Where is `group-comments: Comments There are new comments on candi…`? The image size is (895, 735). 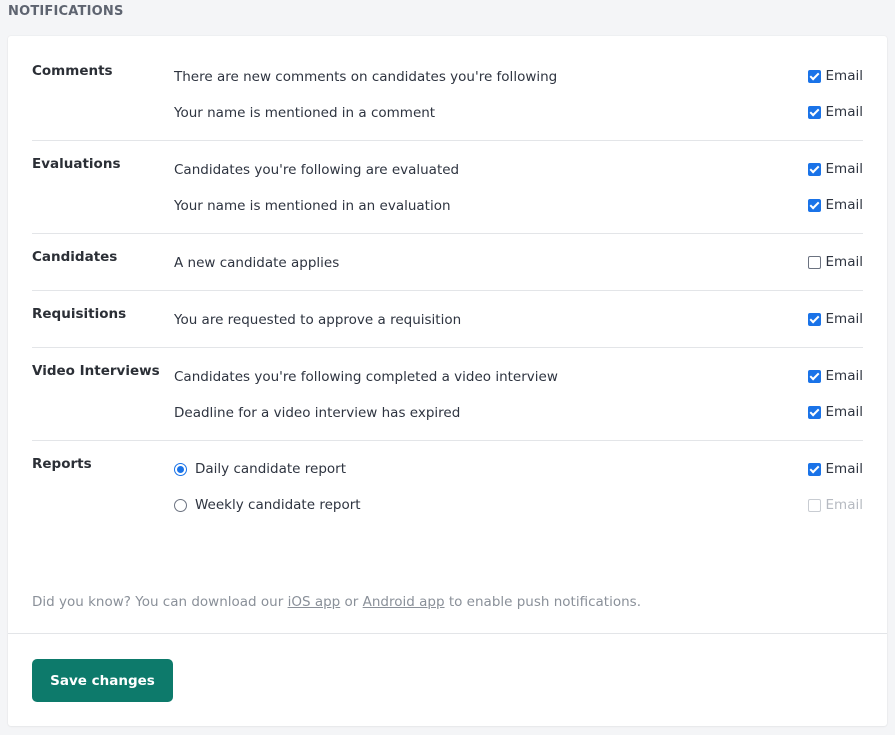 group-comments: Comments There are new comments on candi… is located at coordinates (447, 94).